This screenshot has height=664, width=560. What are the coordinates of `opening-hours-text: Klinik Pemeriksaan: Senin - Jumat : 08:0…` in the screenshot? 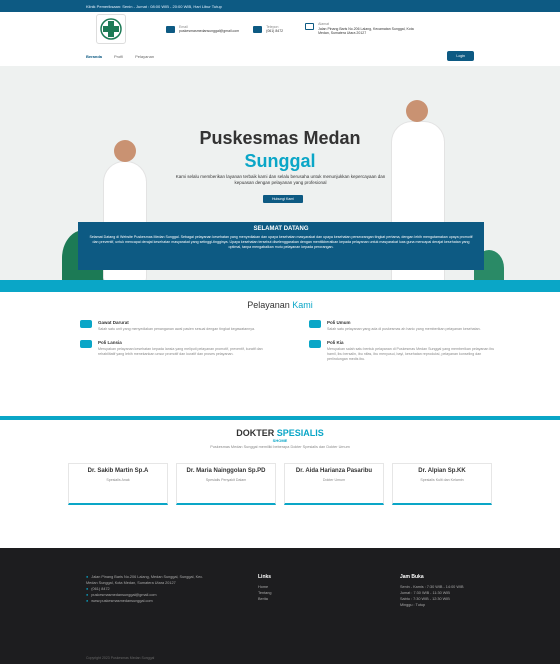 It's located at (154, 6).